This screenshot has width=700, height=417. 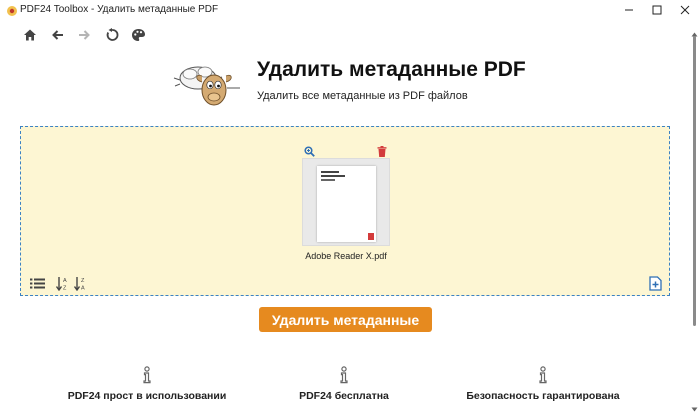 I want to click on list-view-icon, so click(x=37, y=283).